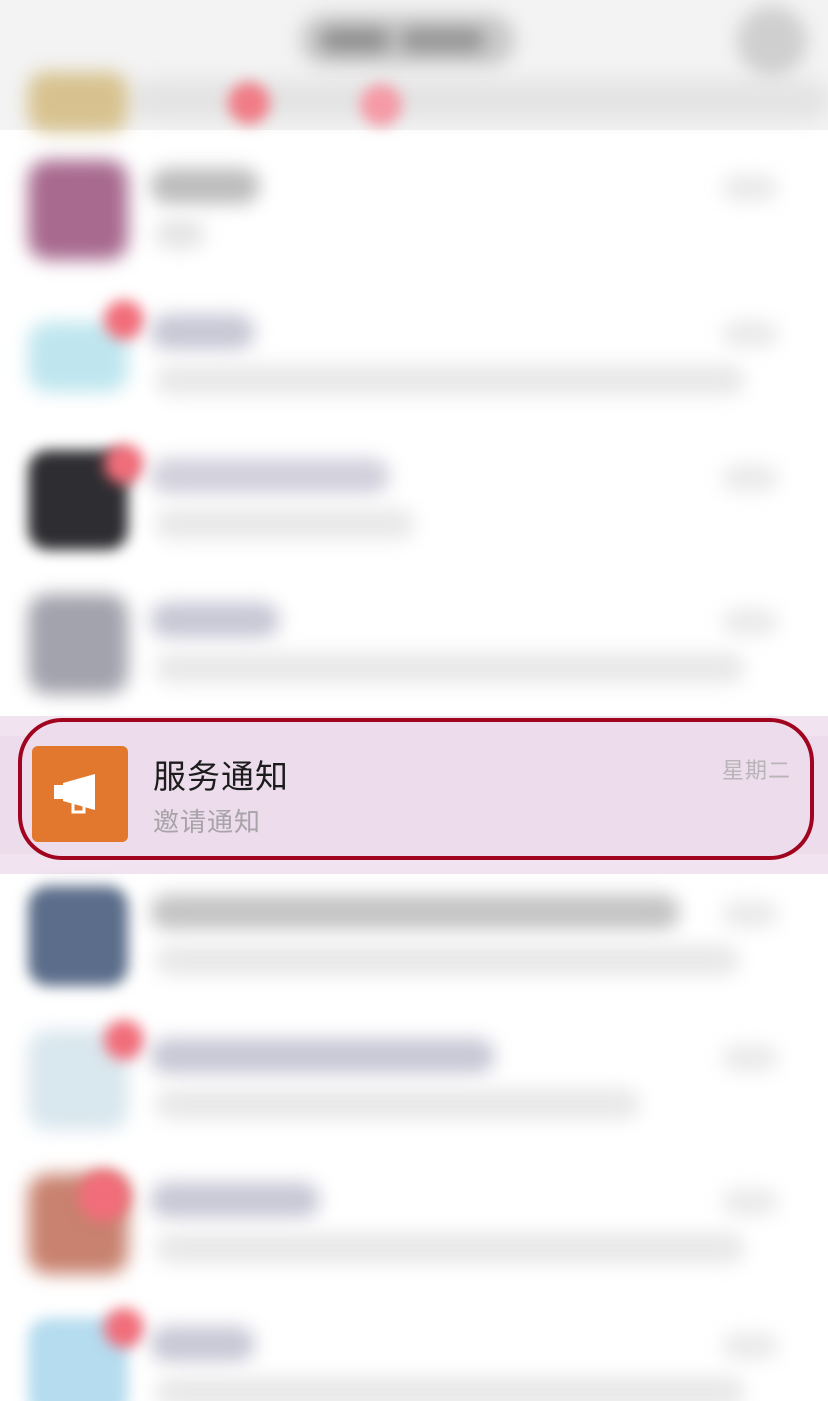 Image resolution: width=828 pixels, height=1401 pixels. Describe the element at coordinates (757, 771) in the screenshot. I see `chat-time: 星期二` at that location.